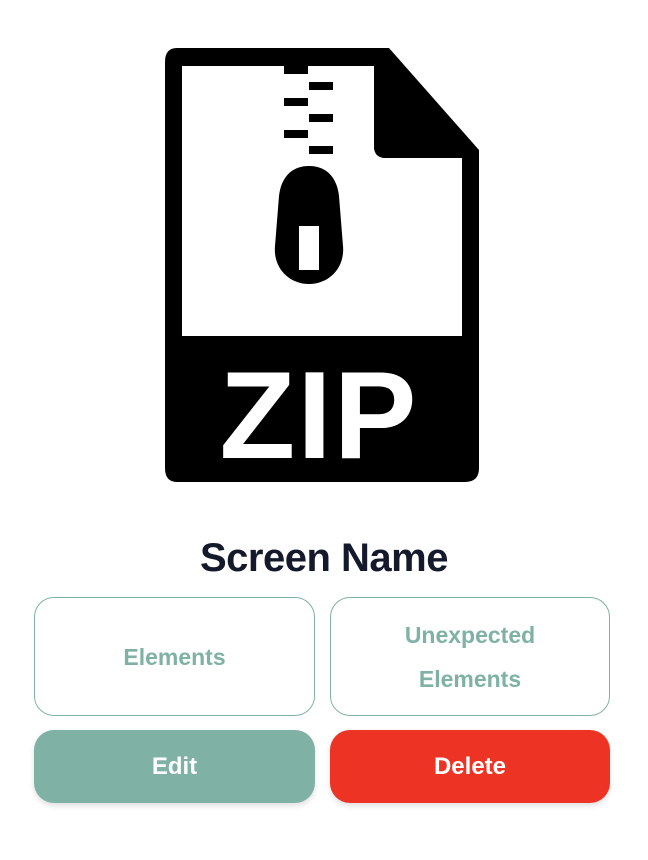 This screenshot has width=648, height=860. I want to click on unexpected-elements-button: Unexpected Elements, so click(470, 656).